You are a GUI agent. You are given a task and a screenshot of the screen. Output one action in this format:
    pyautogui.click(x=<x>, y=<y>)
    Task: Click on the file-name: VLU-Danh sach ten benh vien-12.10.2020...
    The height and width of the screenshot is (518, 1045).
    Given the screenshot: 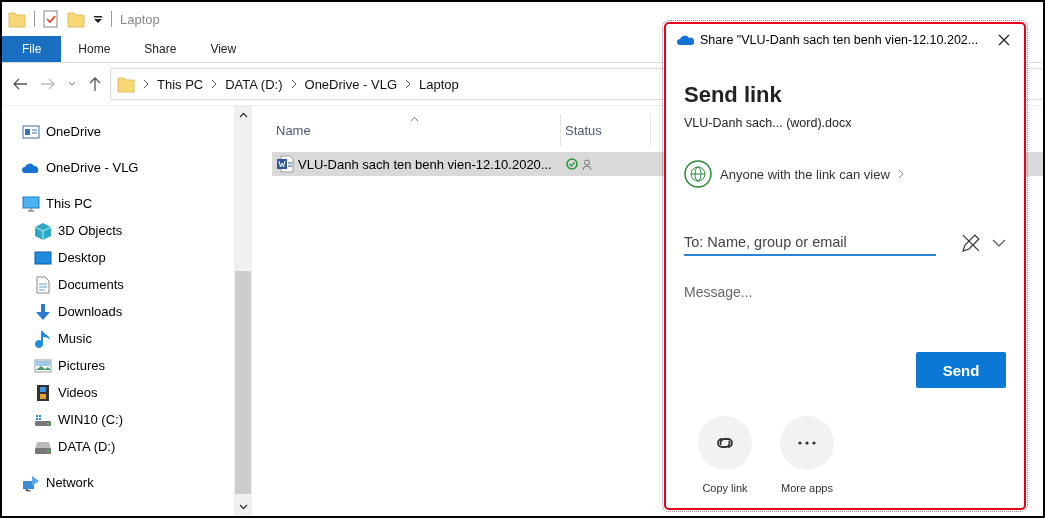 What is the action you would take?
    pyautogui.click(x=425, y=164)
    